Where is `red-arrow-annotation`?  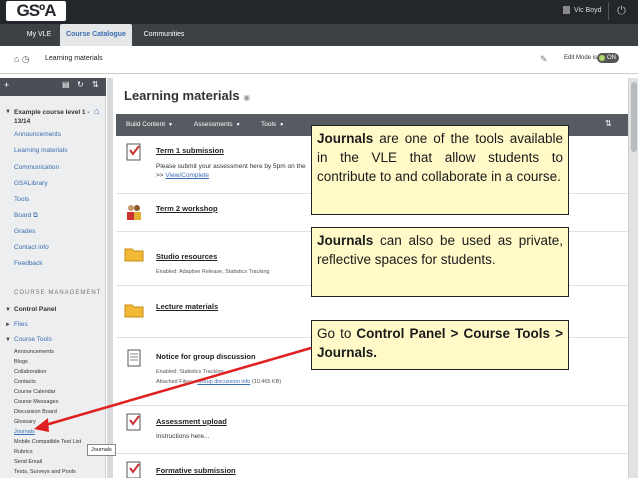 red-arrow-annotation is located at coordinates (173, 389).